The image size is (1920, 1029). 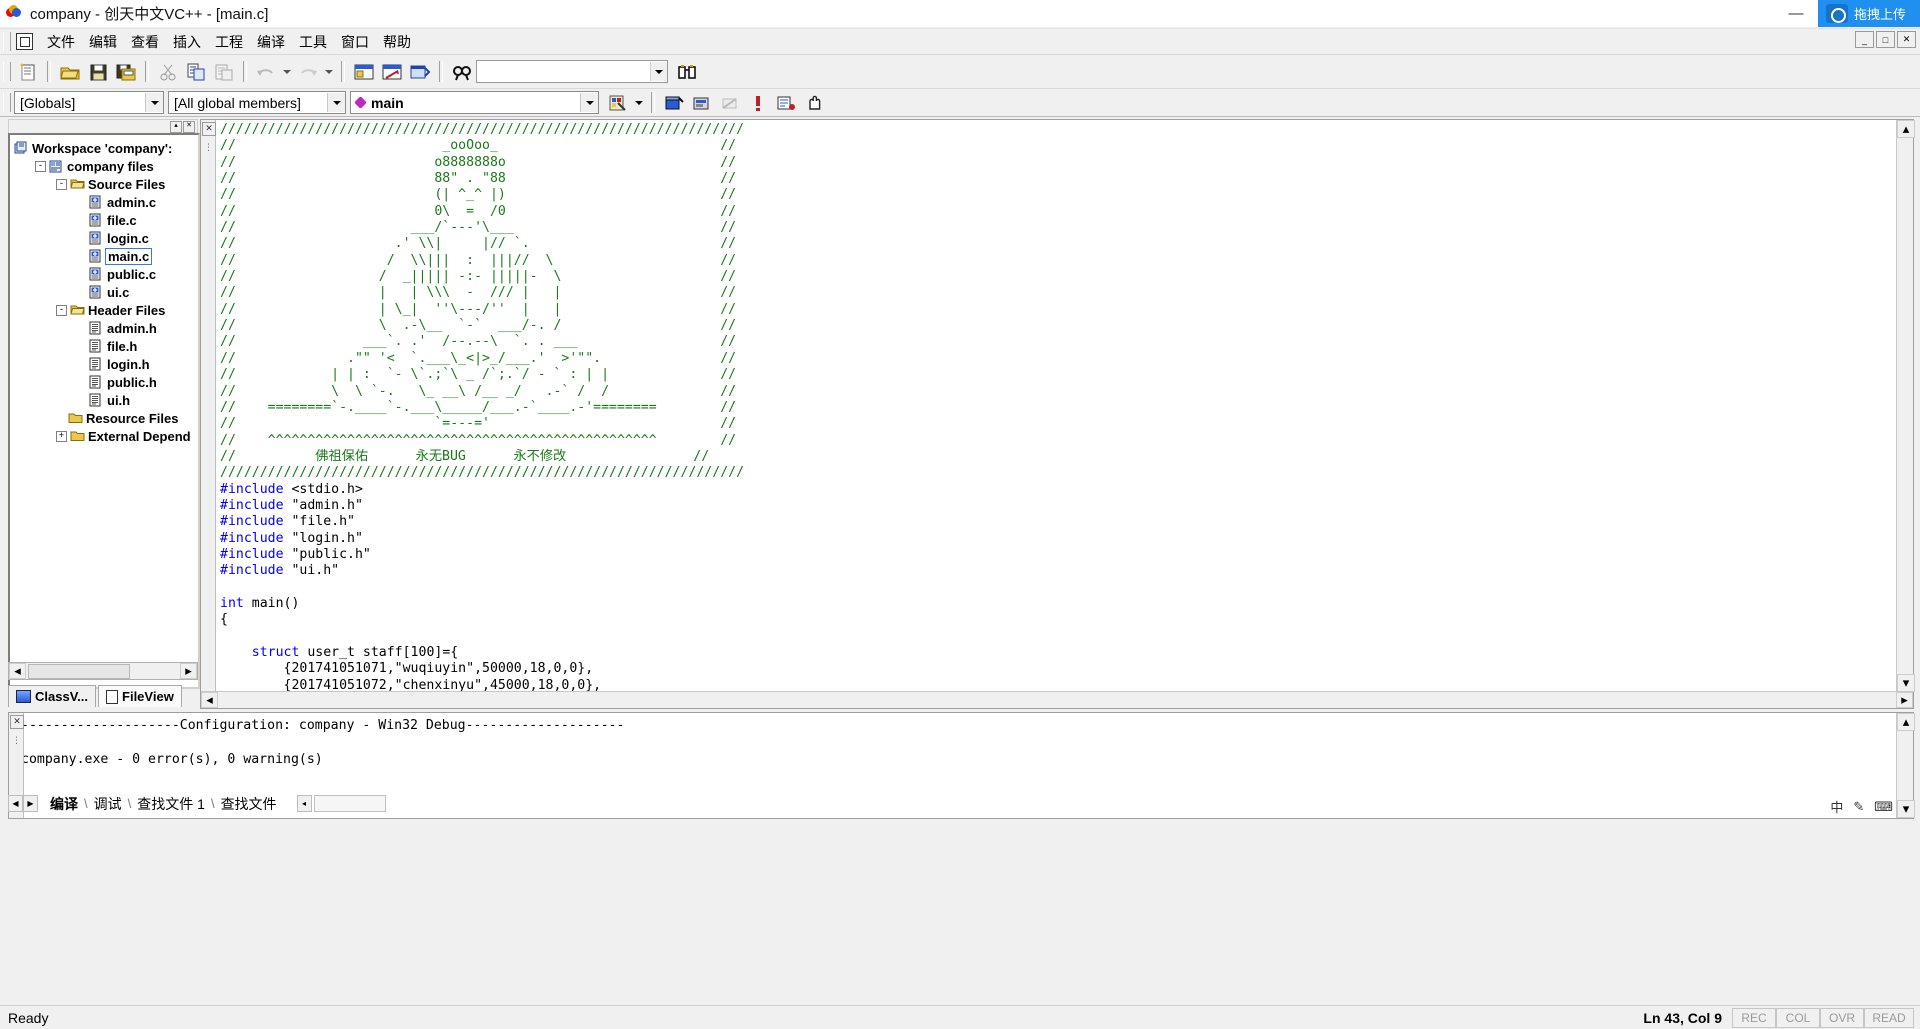 I want to click on members-combo-arrow-icon, so click(x=336, y=102).